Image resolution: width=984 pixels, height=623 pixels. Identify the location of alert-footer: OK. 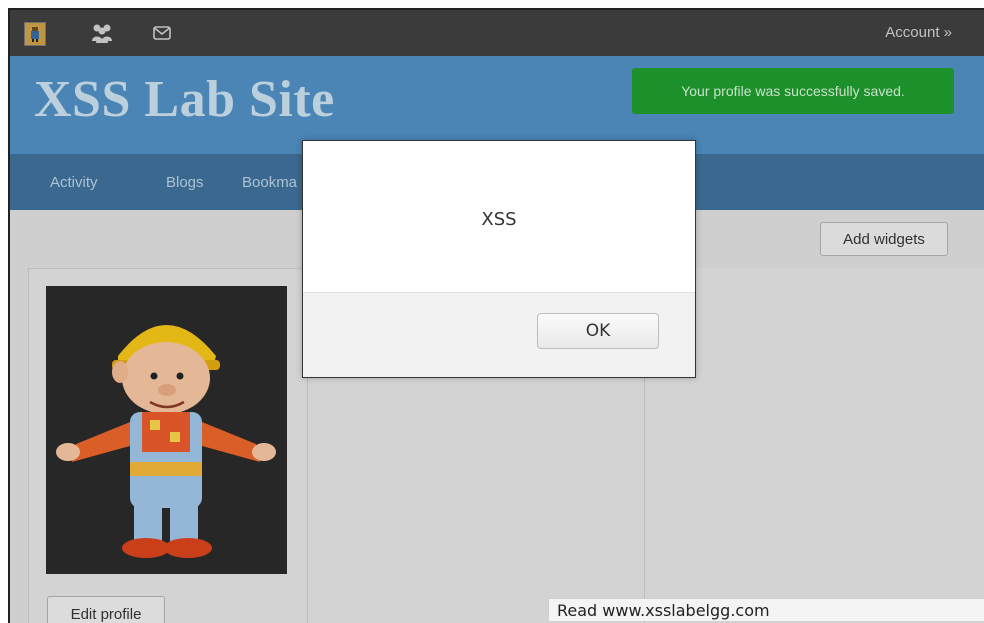
(499, 334).